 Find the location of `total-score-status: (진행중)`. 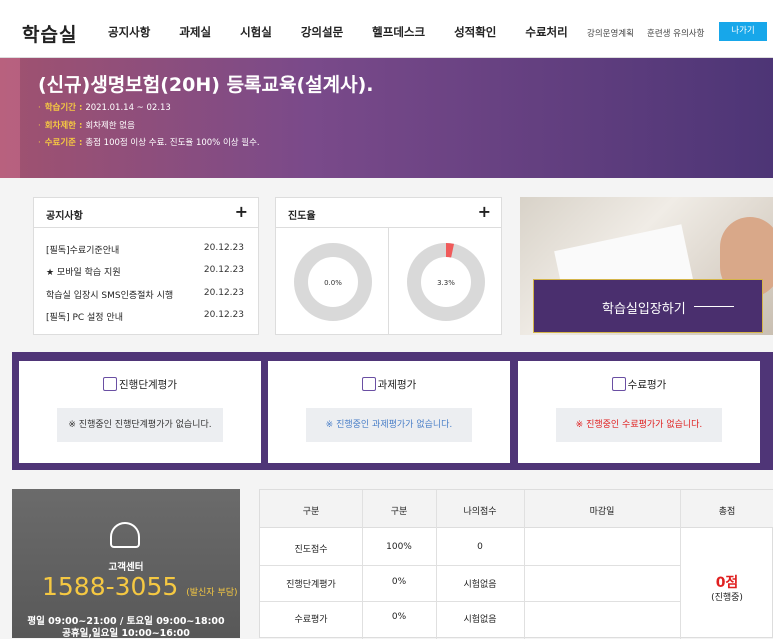

total-score-status: (진행중) is located at coordinates (727, 598).